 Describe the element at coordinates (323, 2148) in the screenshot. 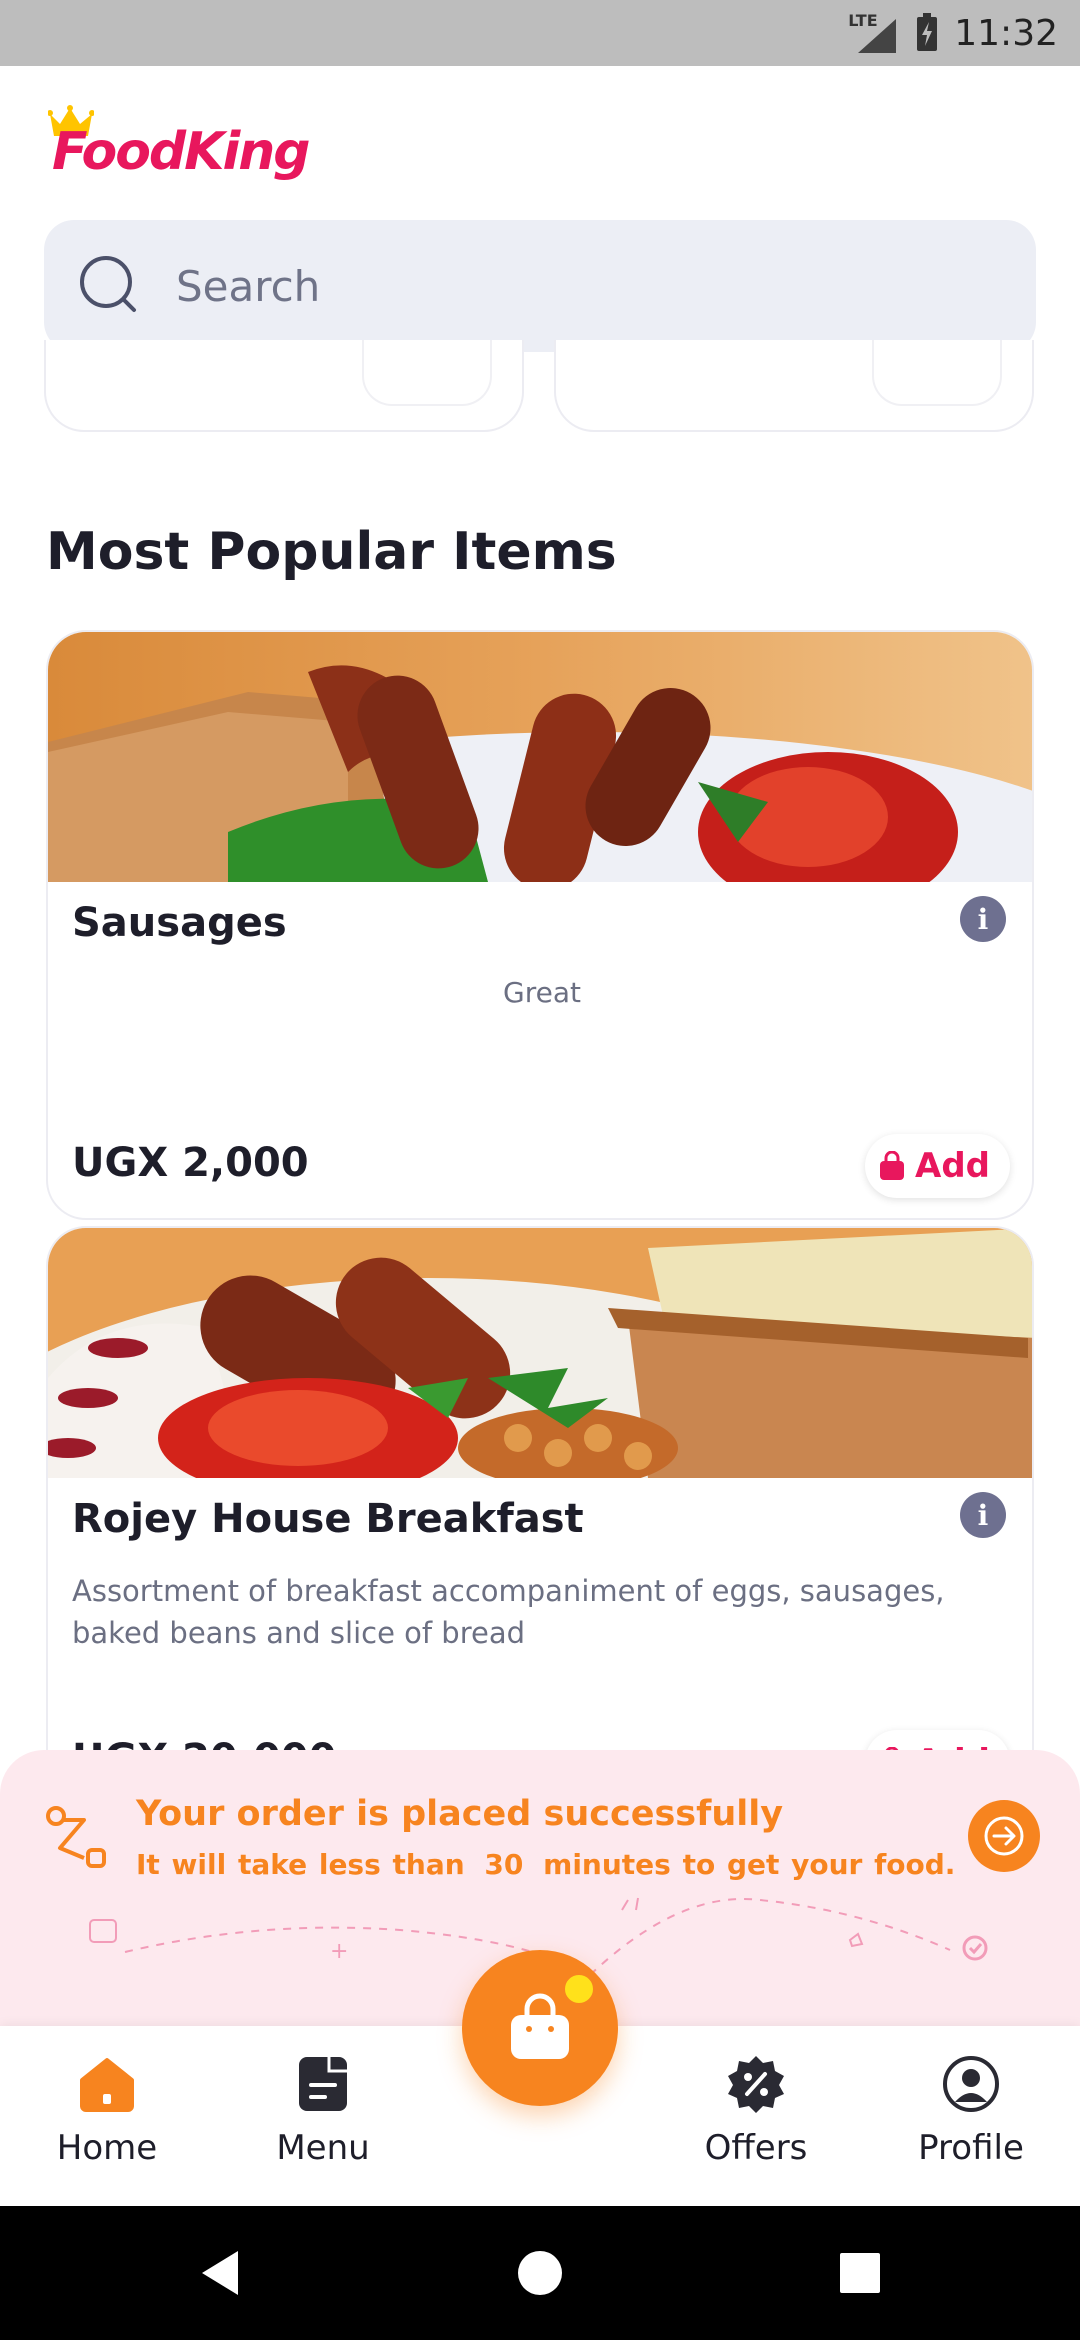

I see `nav-label: Menu` at that location.